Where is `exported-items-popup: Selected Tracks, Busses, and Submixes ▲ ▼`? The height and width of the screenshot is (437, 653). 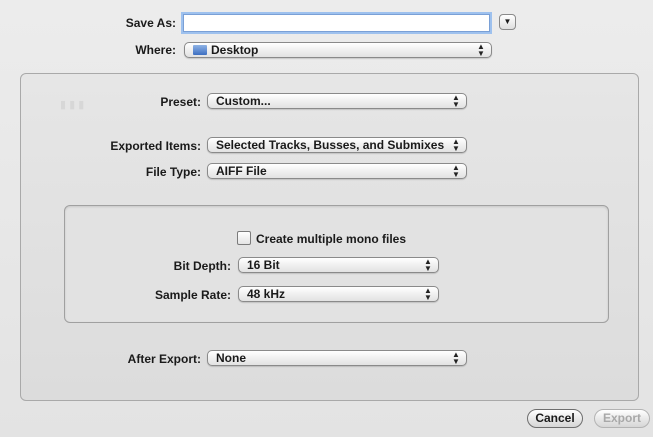
exported-items-popup: Selected Tracks, Busses, and Submixes ▲ ▼ is located at coordinates (337, 145).